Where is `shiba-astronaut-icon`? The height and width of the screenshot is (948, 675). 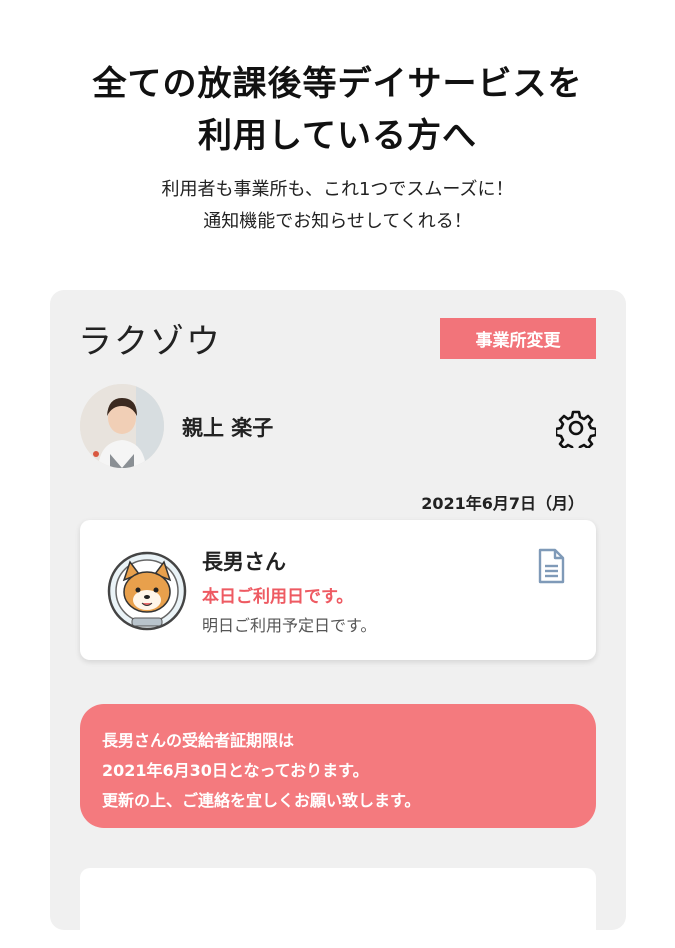
shiba-astronaut-icon is located at coordinates (147, 591).